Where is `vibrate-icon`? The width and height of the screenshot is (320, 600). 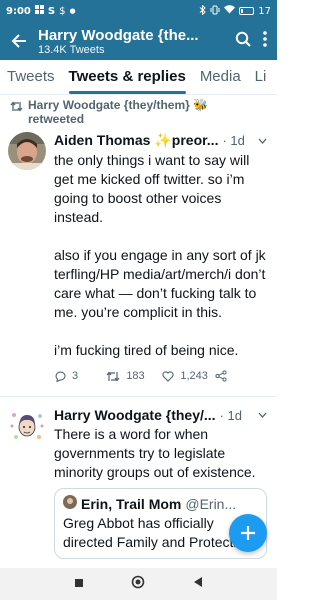
vibrate-icon is located at coordinates (215, 11).